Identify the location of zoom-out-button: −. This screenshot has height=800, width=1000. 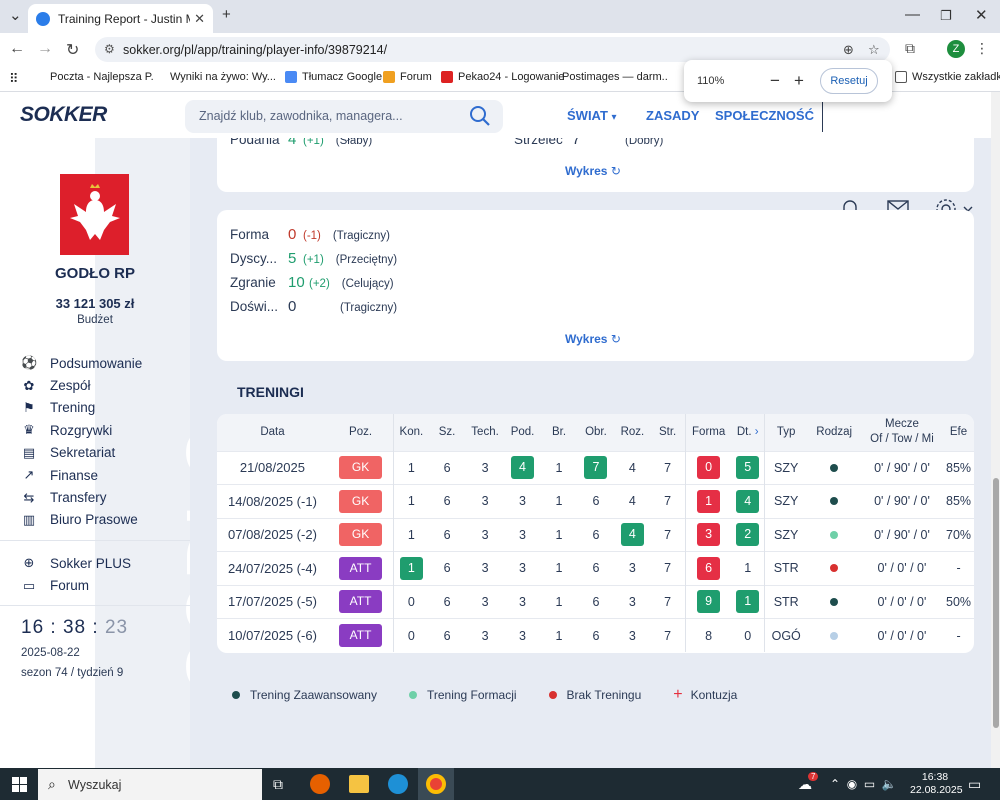
(775, 81).